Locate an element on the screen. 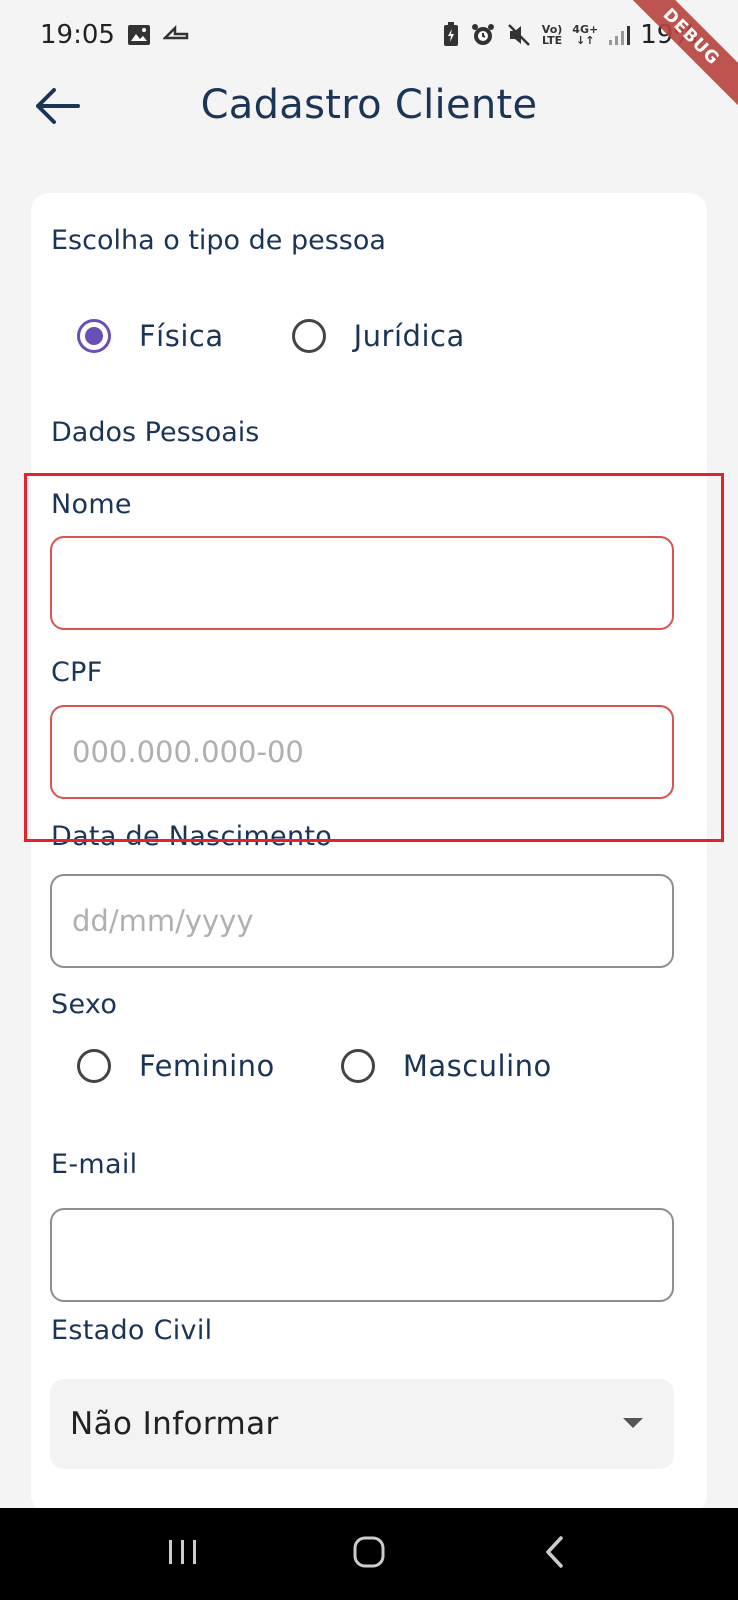 The width and height of the screenshot is (738, 1600). mute-icon is located at coordinates (519, 35).